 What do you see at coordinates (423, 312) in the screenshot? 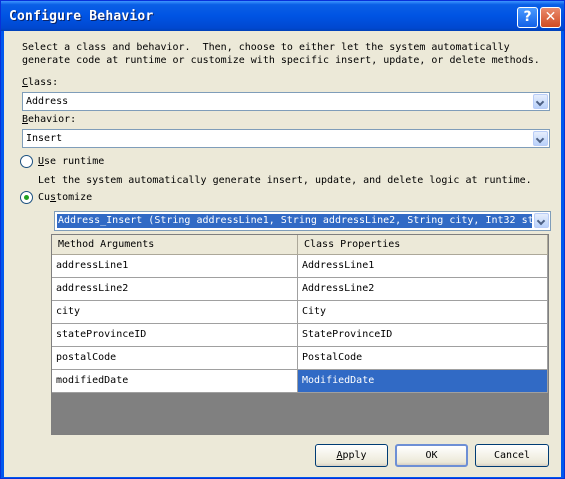
I see `property-cell: City` at bounding box center [423, 312].